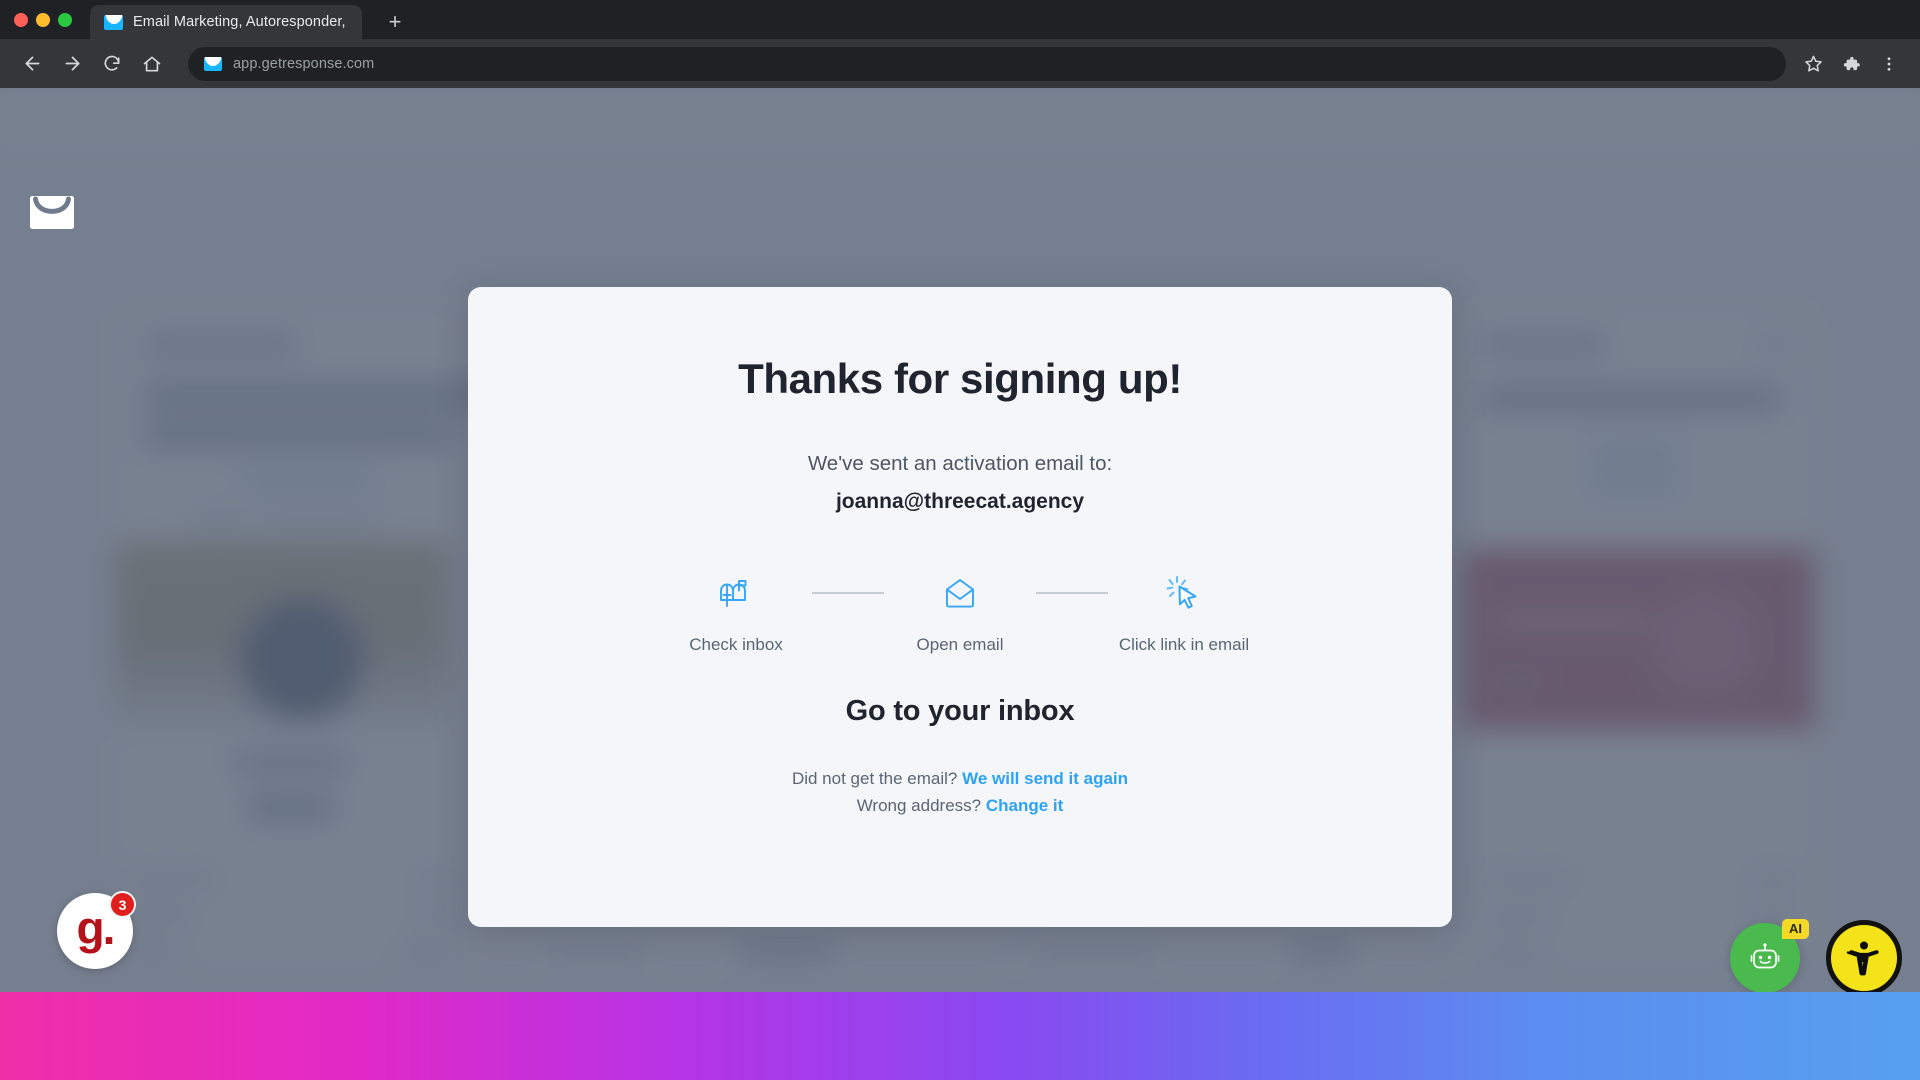 The height and width of the screenshot is (1080, 1920). I want to click on url-site-favicon, so click(213, 63).